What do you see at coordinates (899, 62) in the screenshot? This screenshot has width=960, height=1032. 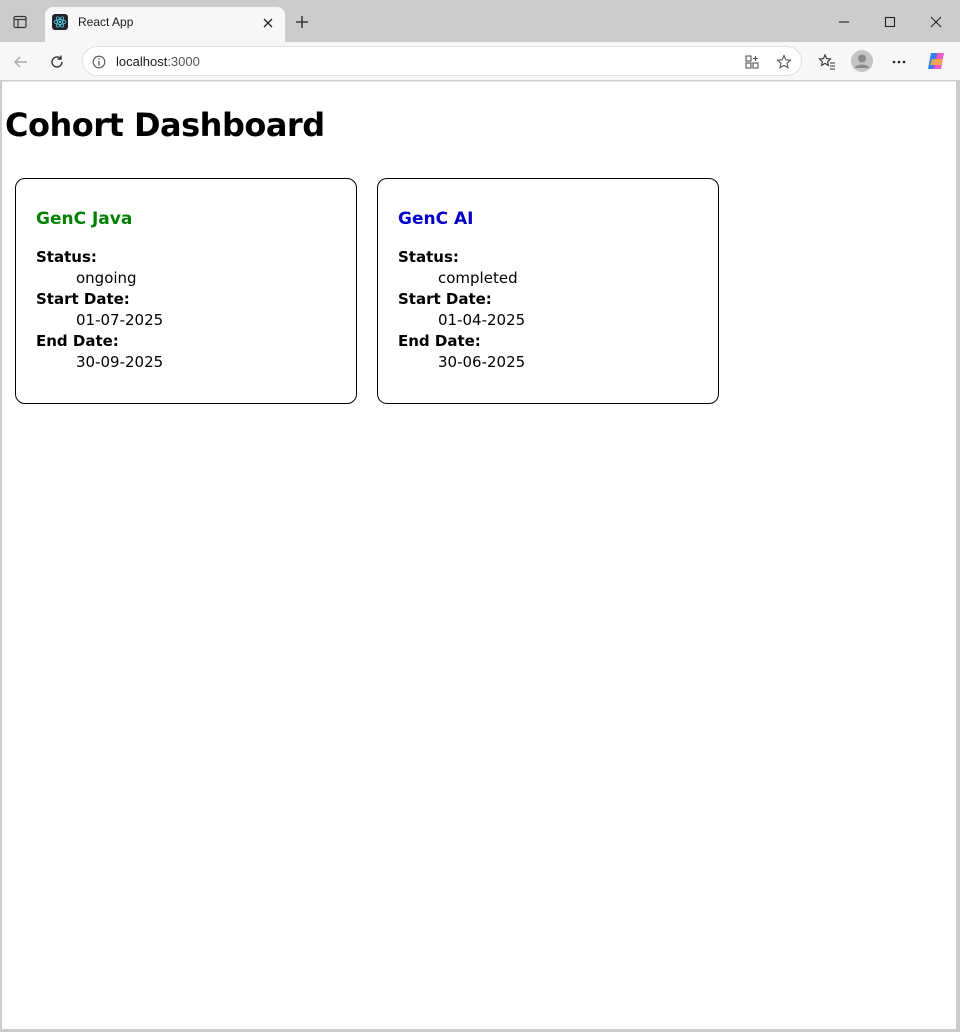 I see `more-options-icon` at bounding box center [899, 62].